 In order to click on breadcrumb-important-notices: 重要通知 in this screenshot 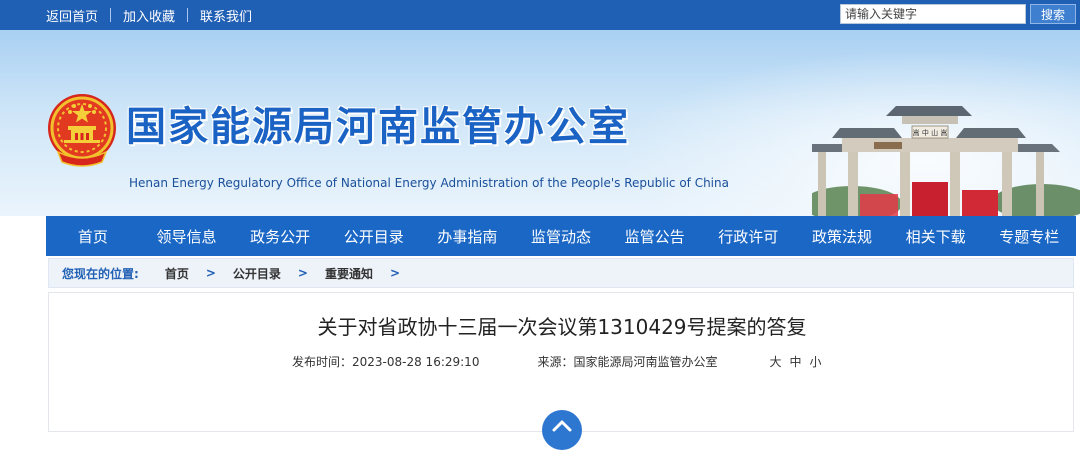, I will do `click(349, 273)`.